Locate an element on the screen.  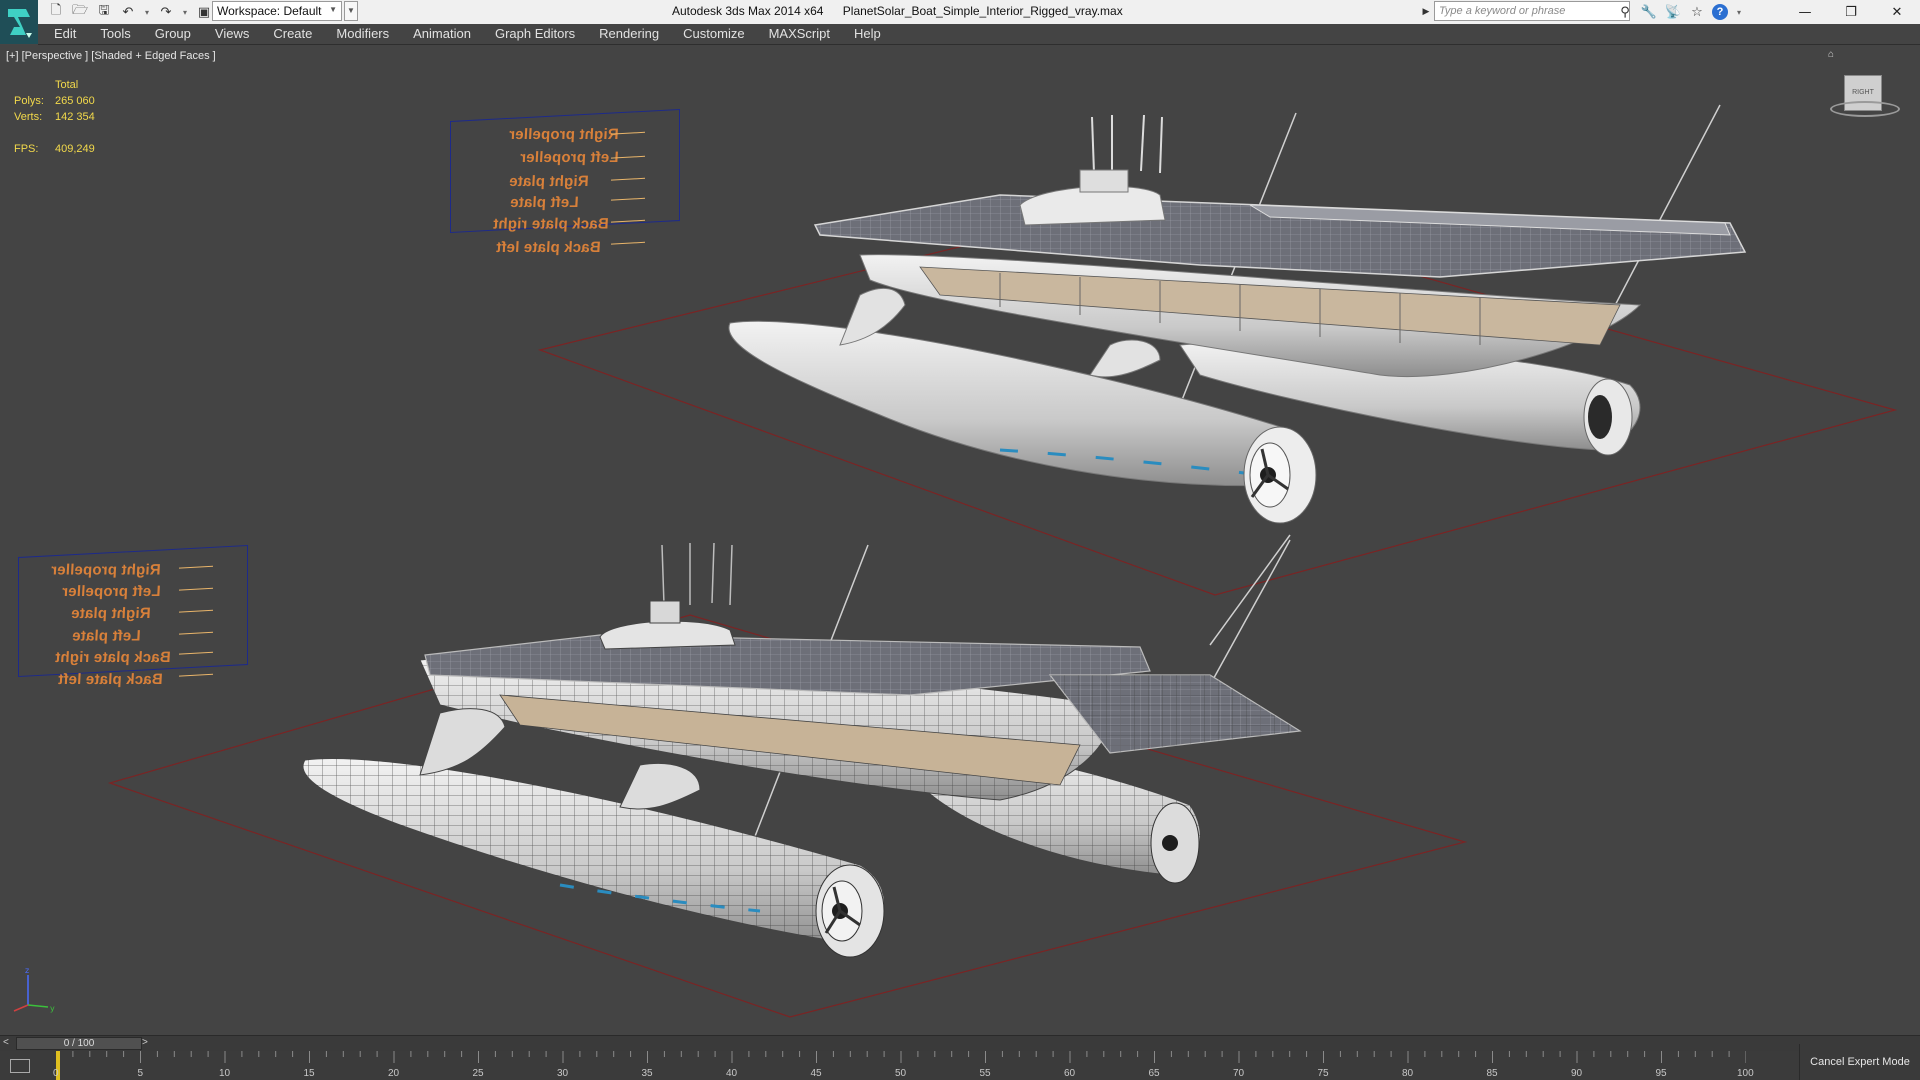
next-frame-button: > is located at coordinates (145, 1042).